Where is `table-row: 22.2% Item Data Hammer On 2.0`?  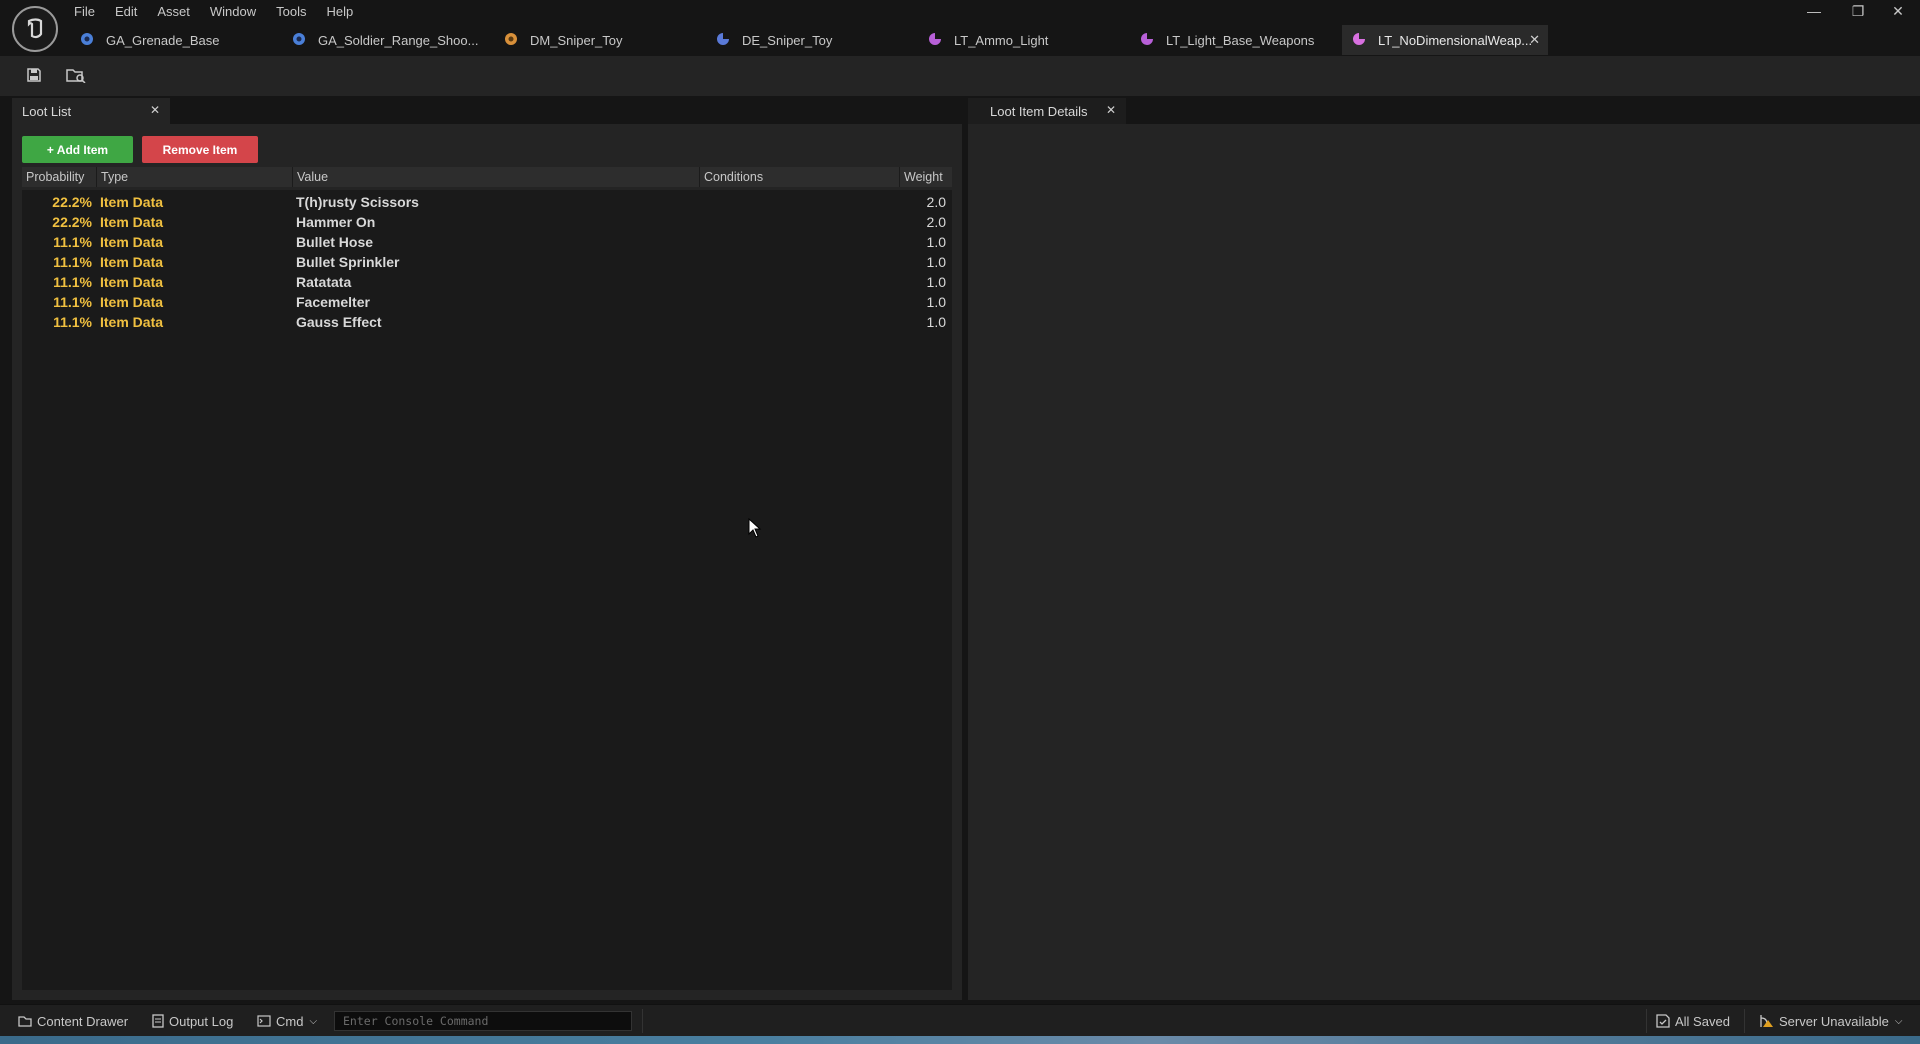
table-row: 22.2% Item Data Hammer On 2.0 is located at coordinates (487, 222).